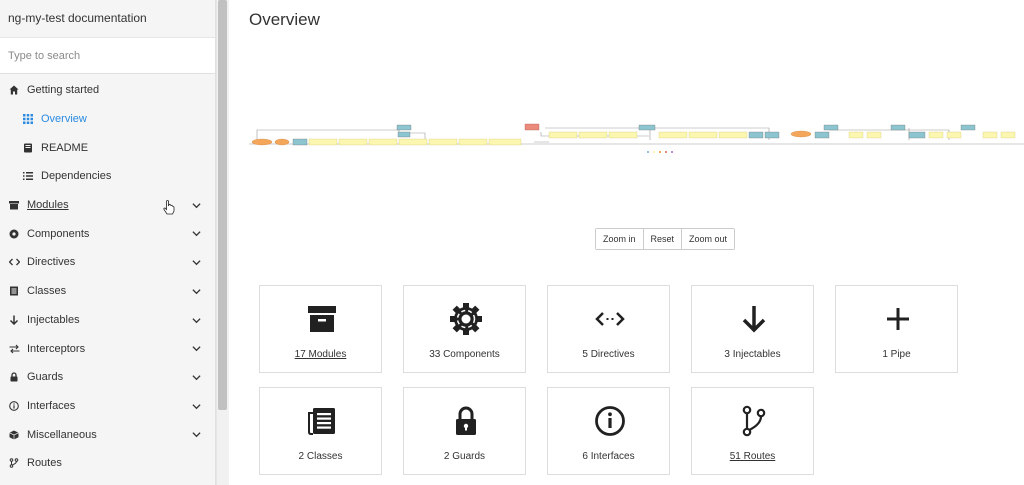 The image size is (1024, 485). Describe the element at coordinates (608, 329) in the screenshot. I see `card-directives: 5 Directives` at that location.